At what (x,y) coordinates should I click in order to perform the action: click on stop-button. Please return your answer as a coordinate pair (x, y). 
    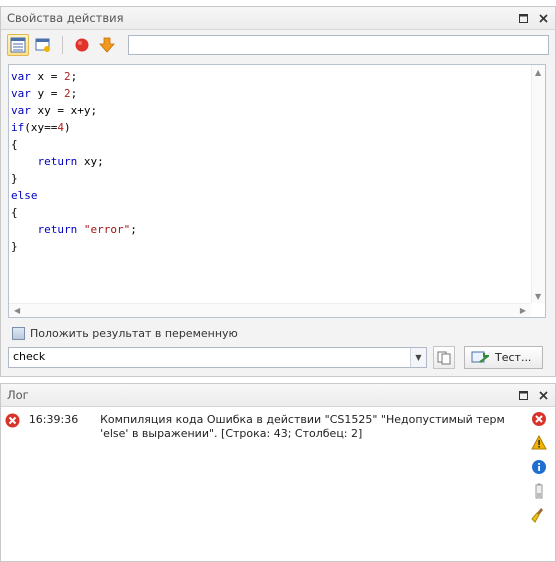
    Looking at the image, I should click on (82, 45).